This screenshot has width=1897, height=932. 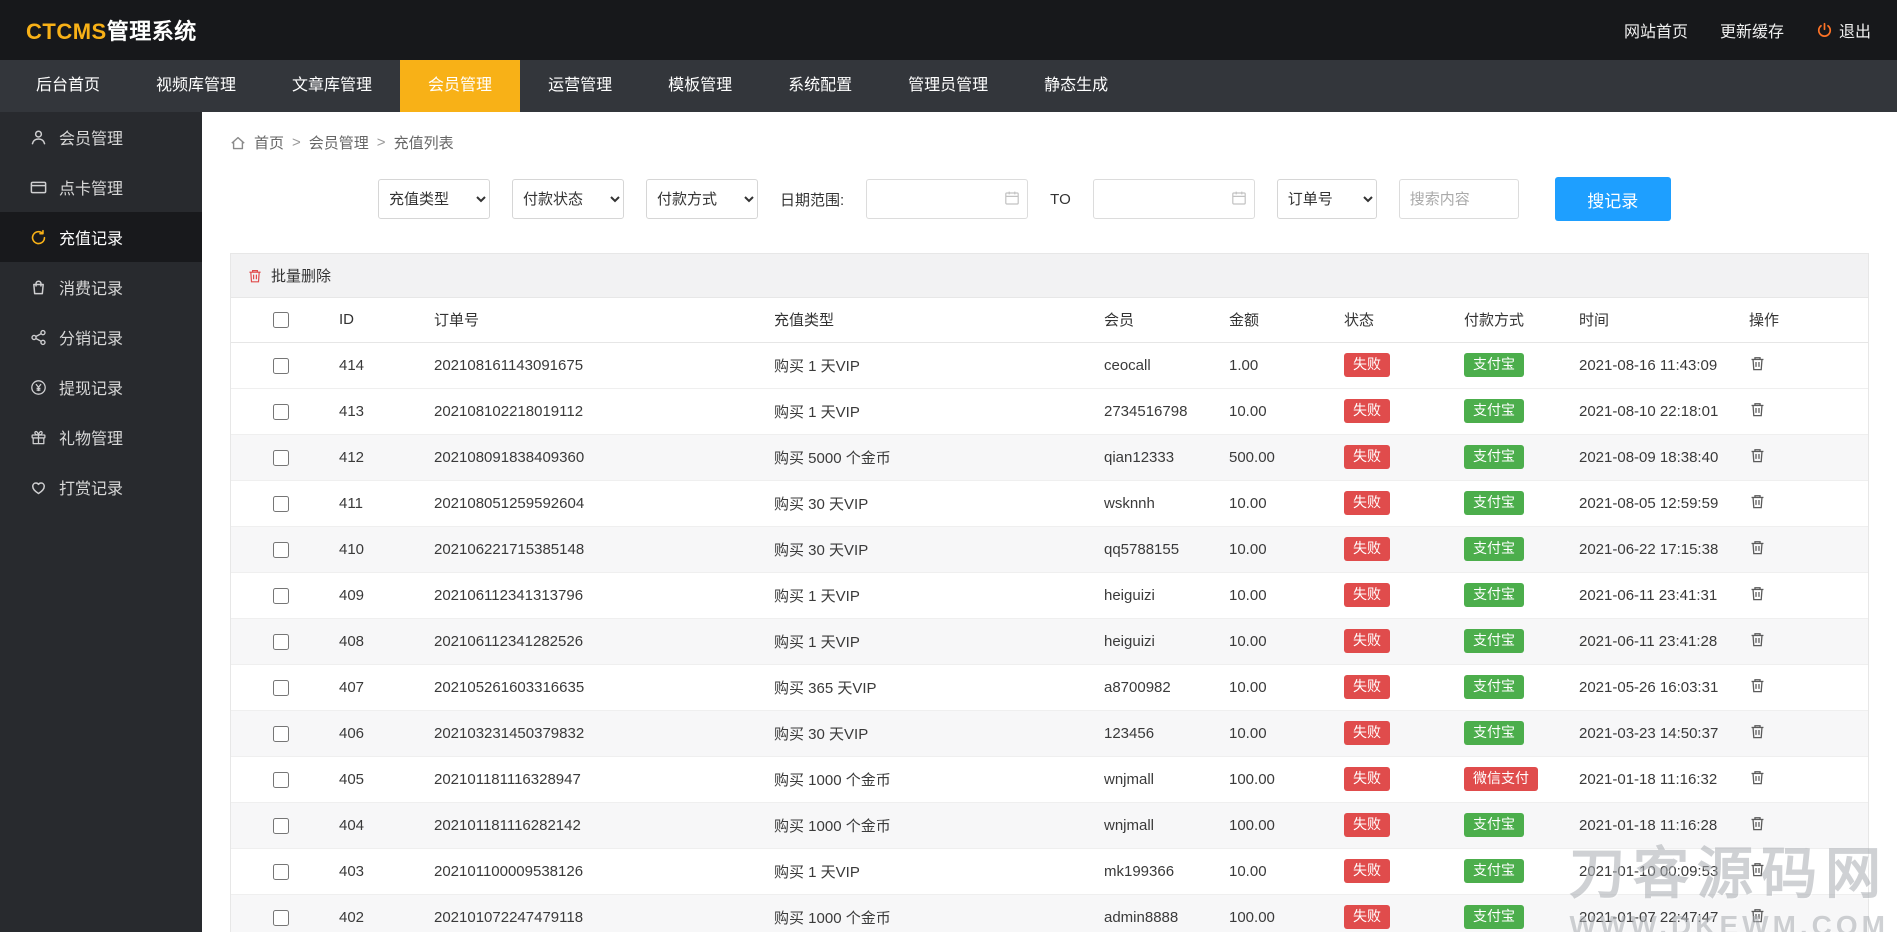 I want to click on date-range-label: 日期范围:, so click(x=812, y=200).